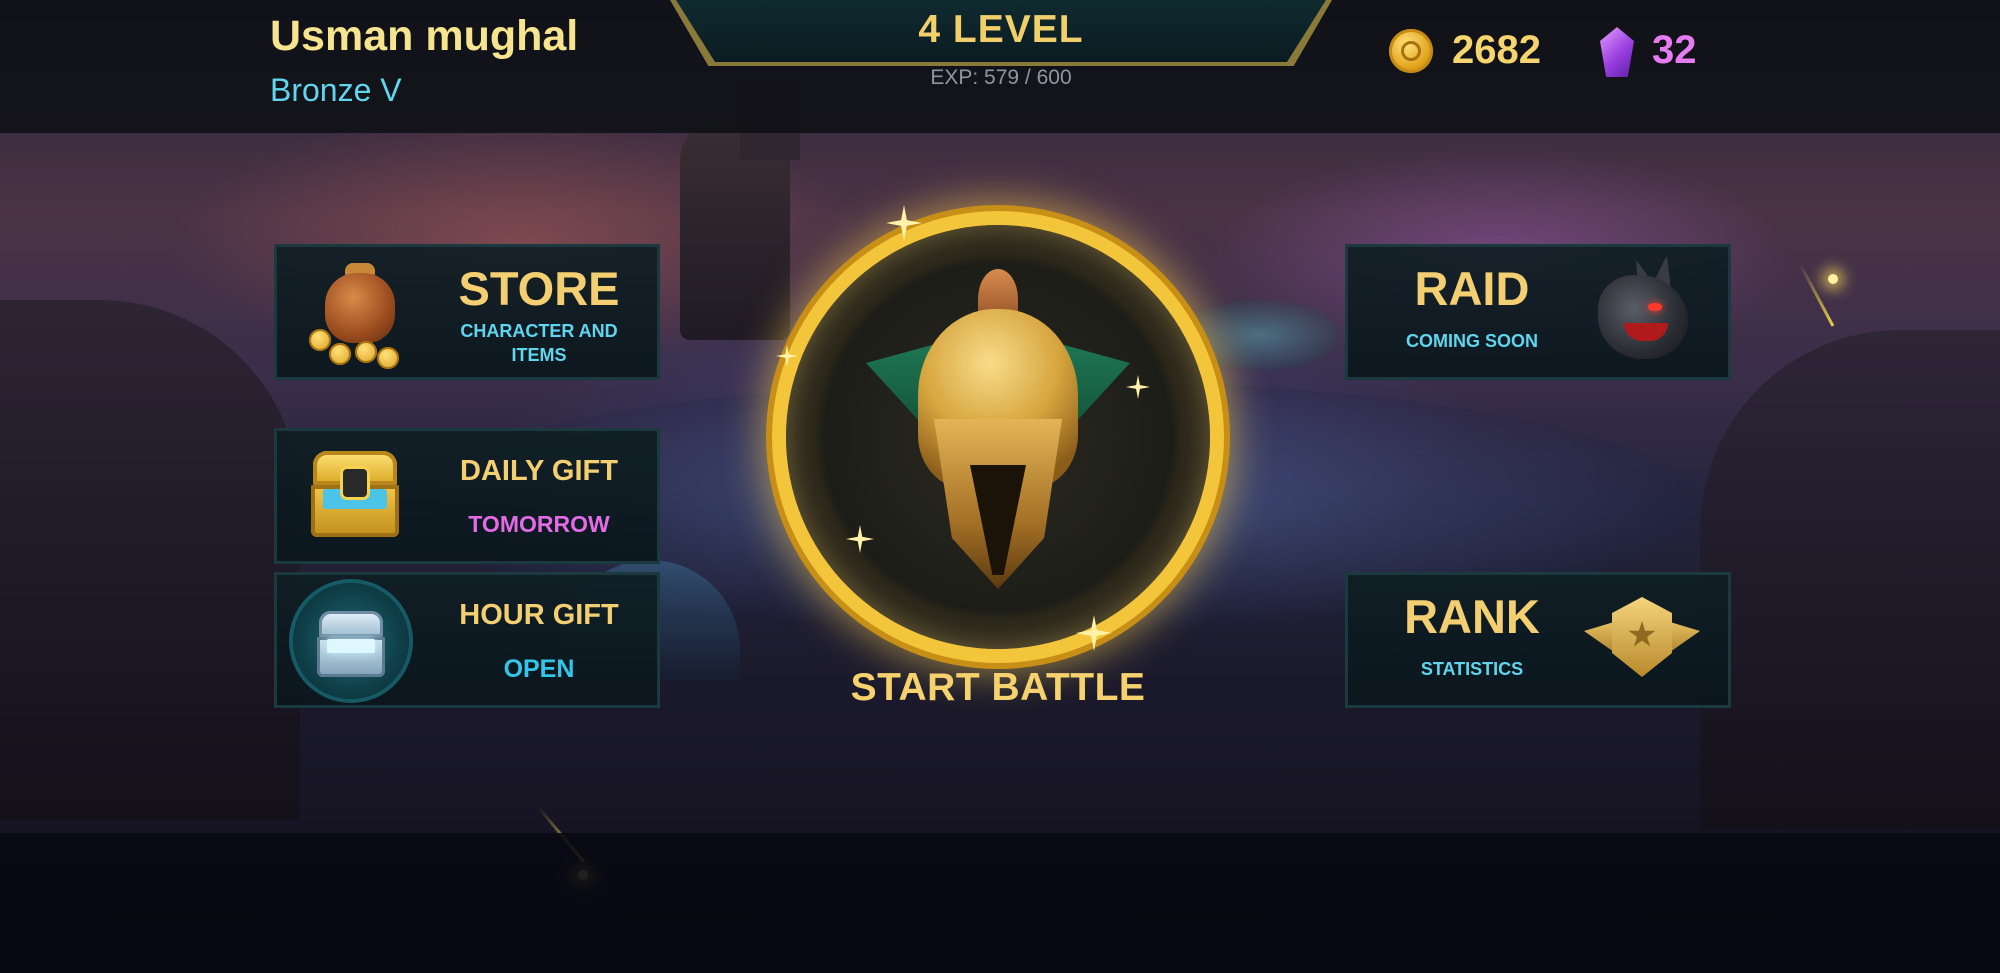  What do you see at coordinates (1260, 335) in the screenshot?
I see `floating-arena` at bounding box center [1260, 335].